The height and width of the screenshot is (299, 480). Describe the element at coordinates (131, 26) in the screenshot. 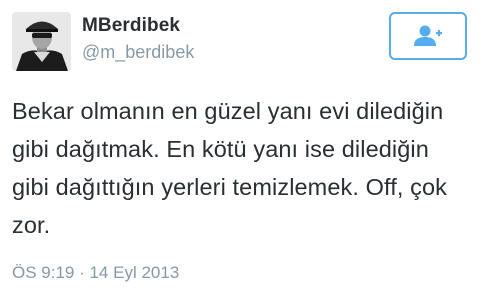

I see `user-display-name: MBerdibek` at that location.